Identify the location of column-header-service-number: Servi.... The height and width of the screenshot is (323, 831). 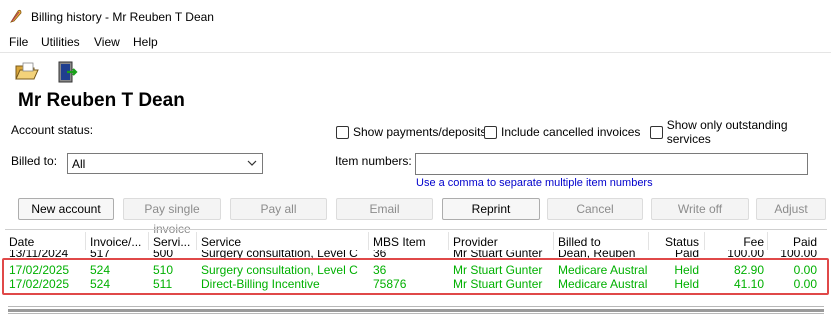
(175, 242).